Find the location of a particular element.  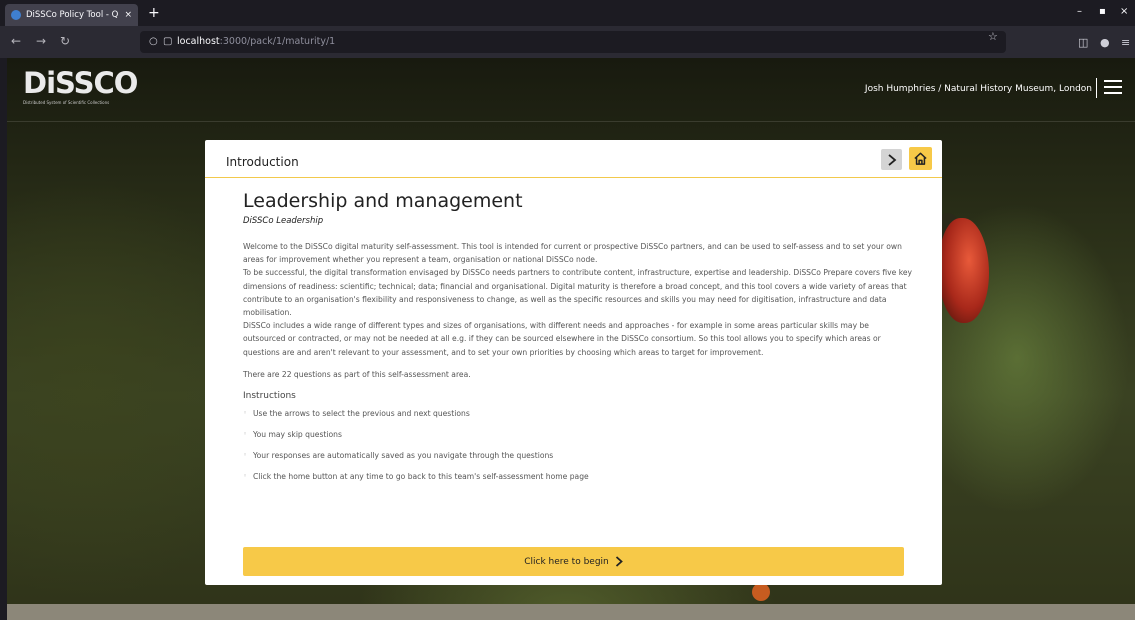

url-text: localhost:3000/pack/1/maturity/1 is located at coordinates (256, 42).